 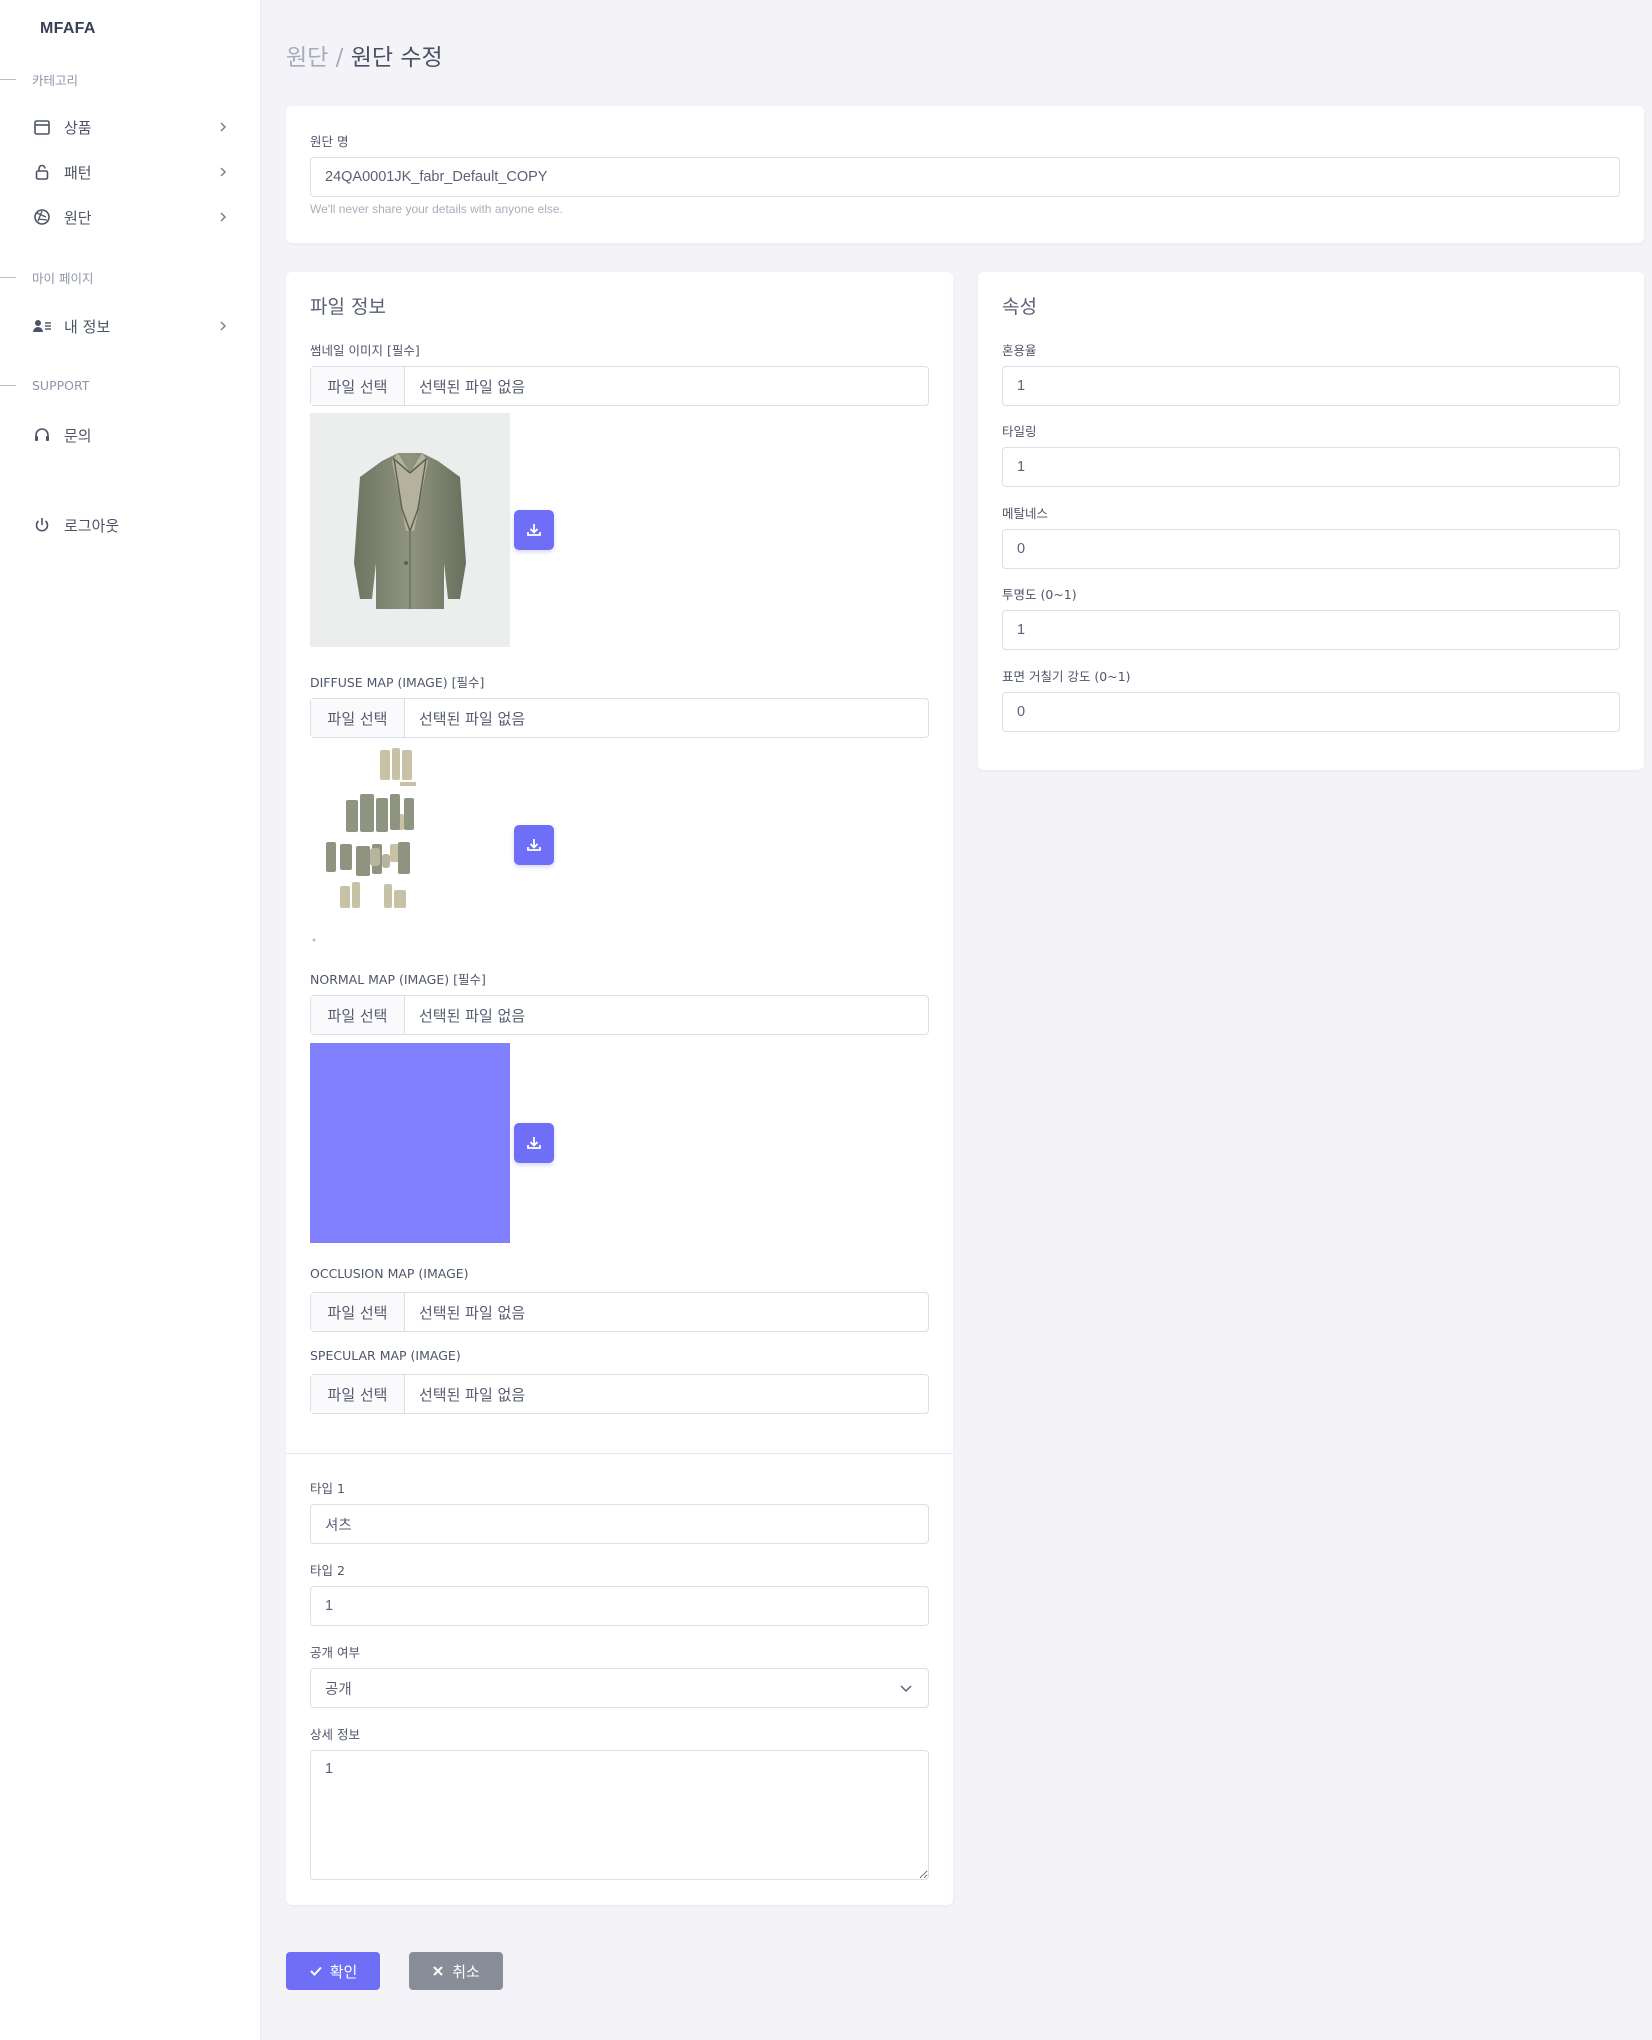 I want to click on roughness-input: 0, so click(x=1311, y=712).